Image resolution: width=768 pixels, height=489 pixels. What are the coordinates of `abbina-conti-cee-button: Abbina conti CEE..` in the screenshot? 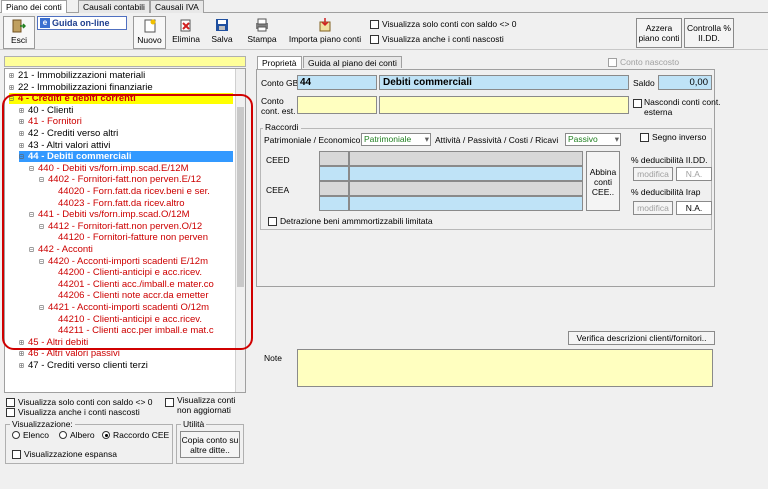 It's located at (603, 181).